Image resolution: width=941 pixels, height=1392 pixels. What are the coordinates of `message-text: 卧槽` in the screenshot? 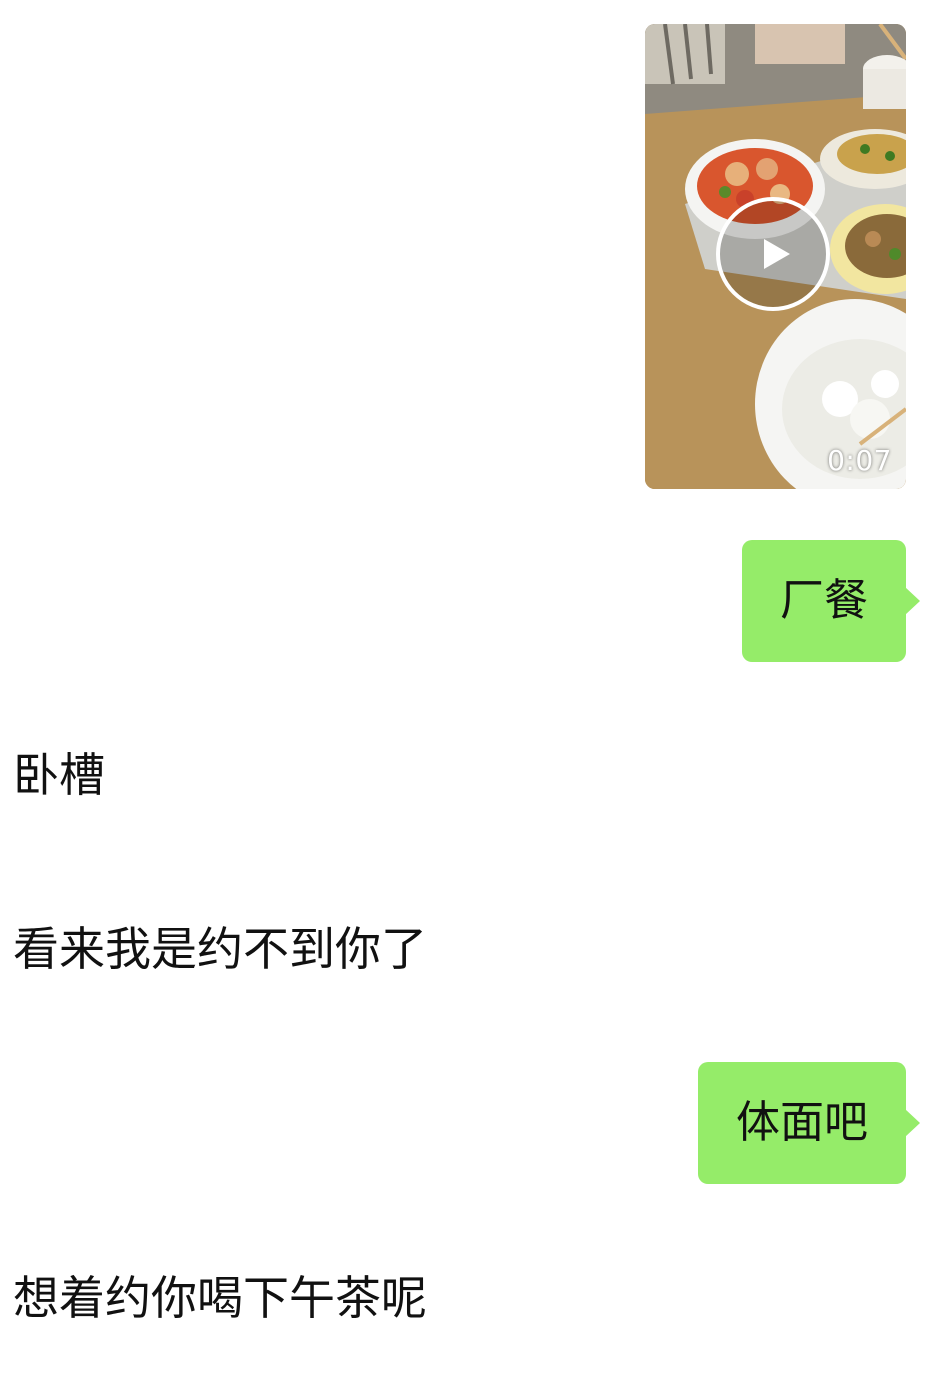 It's located at (59, 775).